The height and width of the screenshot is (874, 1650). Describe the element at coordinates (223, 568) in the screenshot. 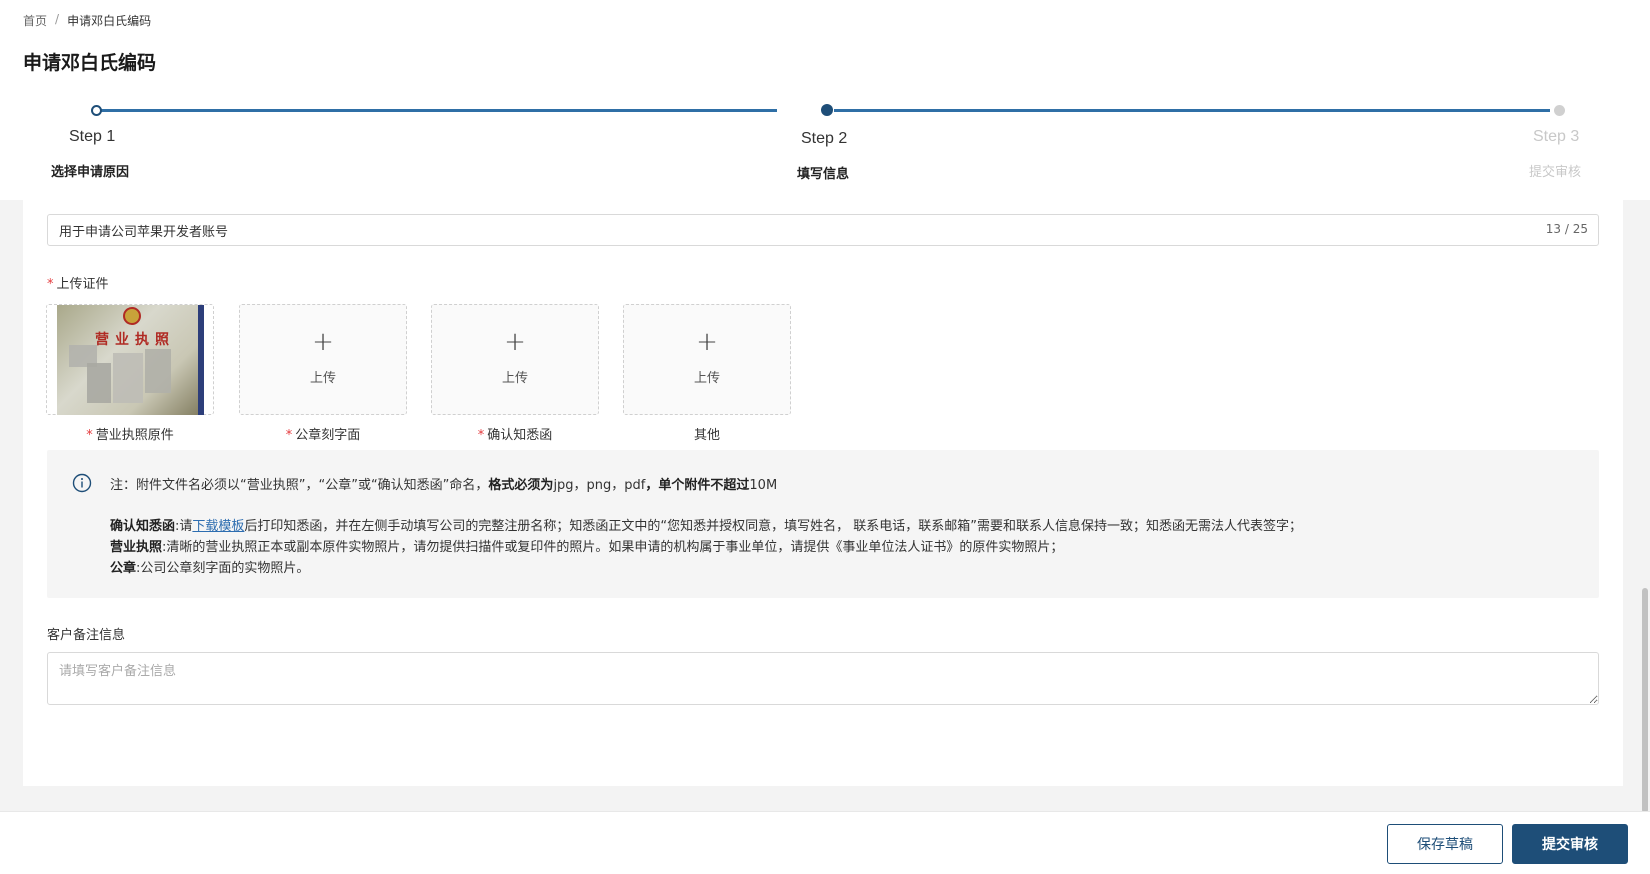

I see `notice-seal-text: :公司公章刻字面的实物照片。` at that location.